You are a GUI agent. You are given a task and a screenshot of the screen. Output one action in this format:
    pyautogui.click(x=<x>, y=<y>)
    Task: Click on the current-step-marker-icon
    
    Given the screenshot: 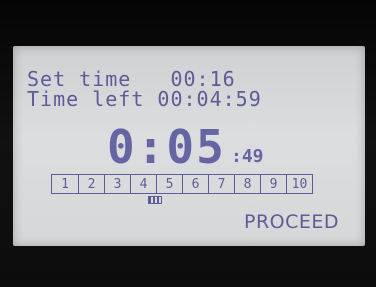 What is the action you would take?
    pyautogui.click(x=155, y=200)
    